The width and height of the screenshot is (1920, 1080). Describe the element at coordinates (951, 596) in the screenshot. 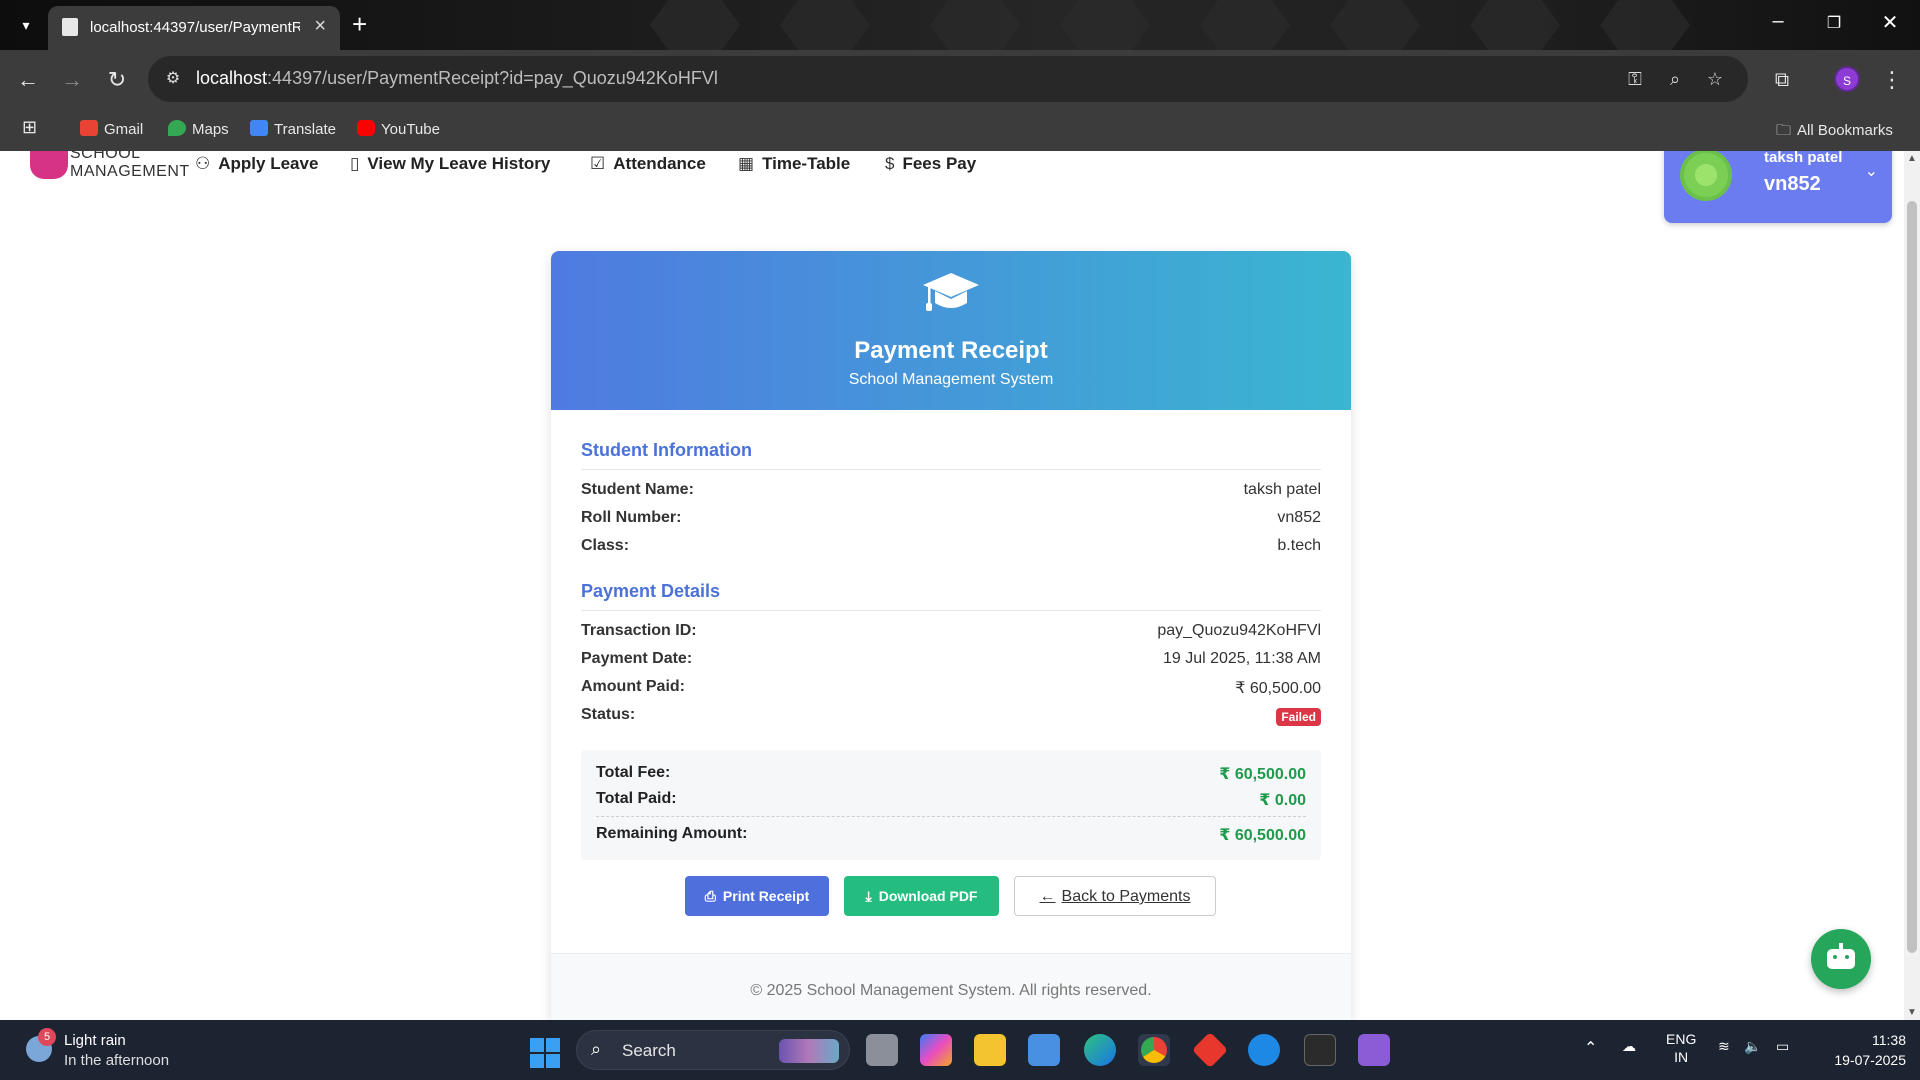

I see `payment-details-heading: Payment Details` at that location.